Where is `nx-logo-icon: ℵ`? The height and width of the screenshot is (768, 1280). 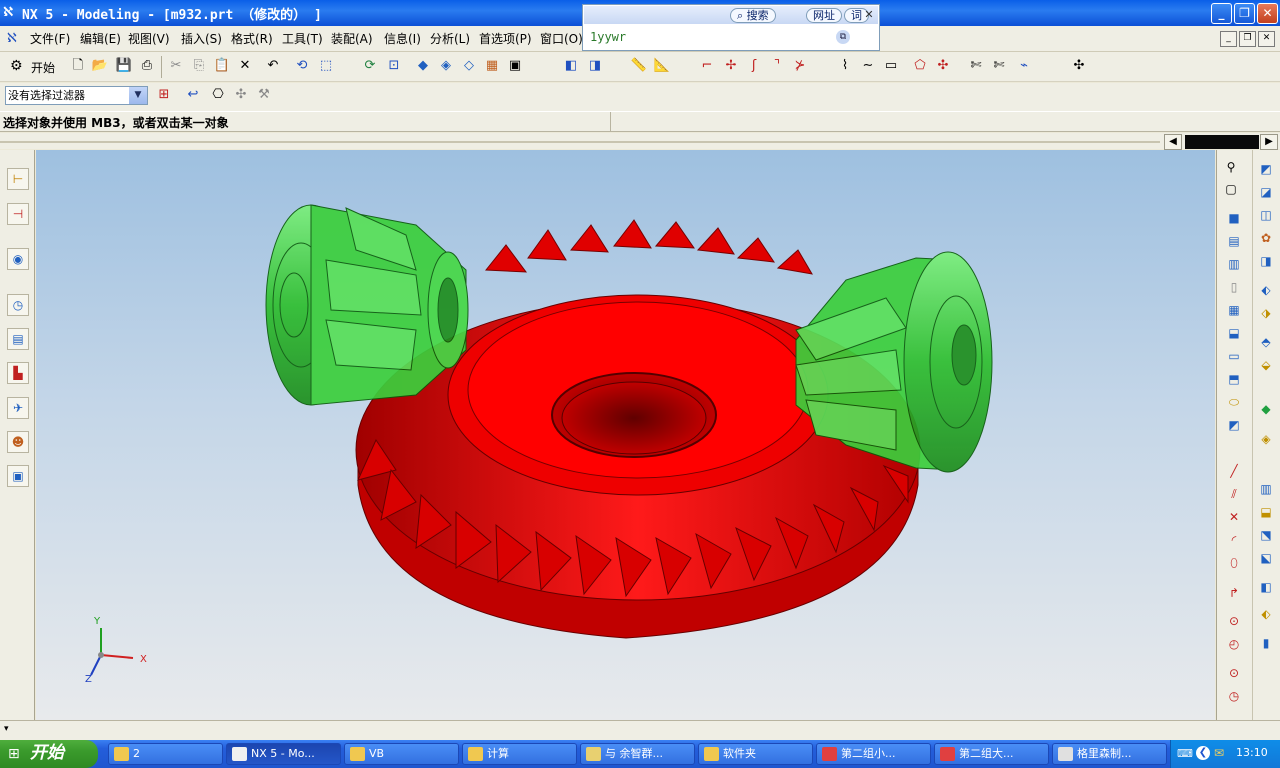 nx-logo-icon: ℵ is located at coordinates (11, 13).